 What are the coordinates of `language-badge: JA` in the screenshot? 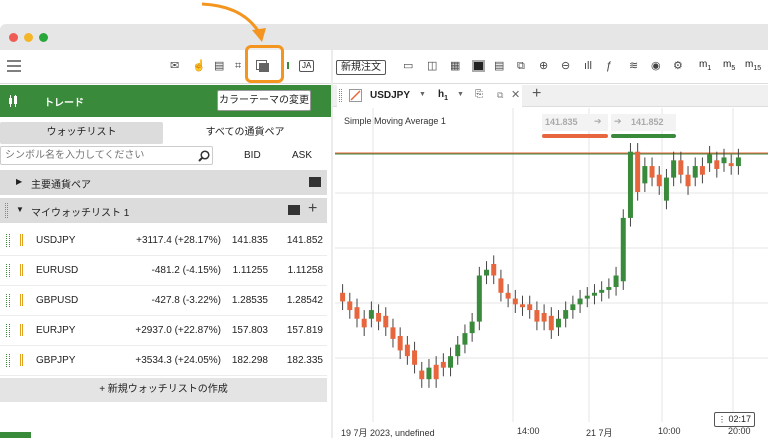 It's located at (307, 66).